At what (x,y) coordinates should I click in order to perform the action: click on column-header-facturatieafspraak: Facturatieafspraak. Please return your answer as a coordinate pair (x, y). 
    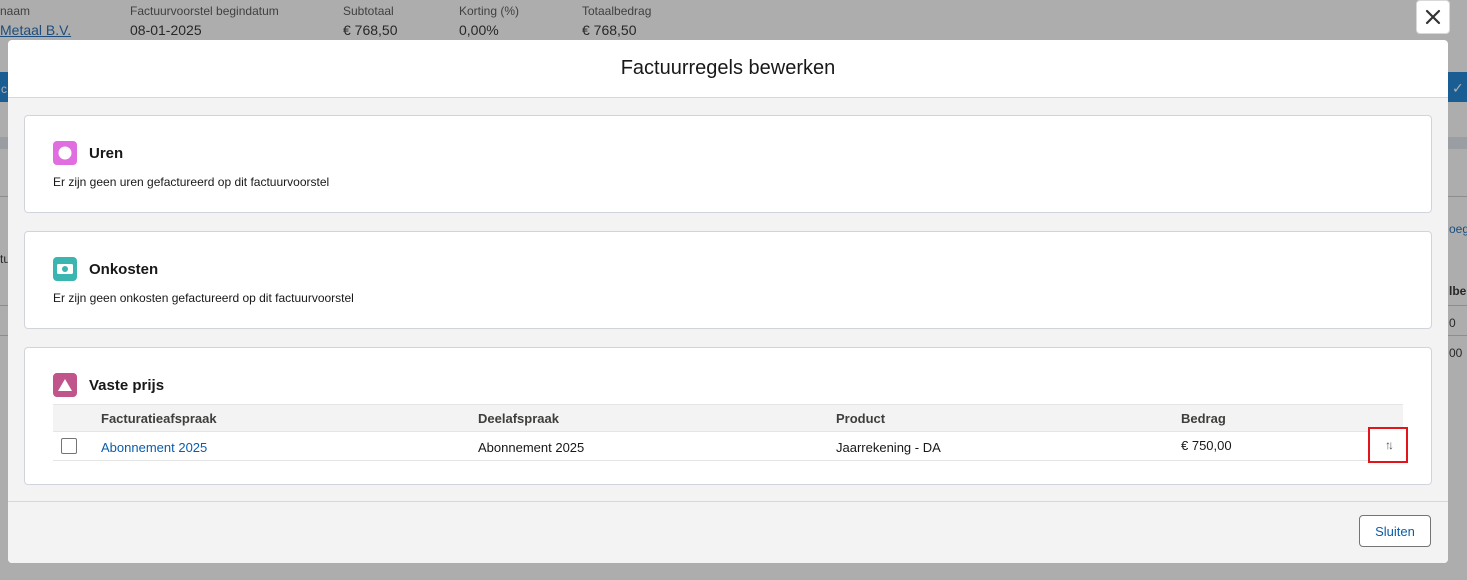
    Looking at the image, I should click on (159, 418).